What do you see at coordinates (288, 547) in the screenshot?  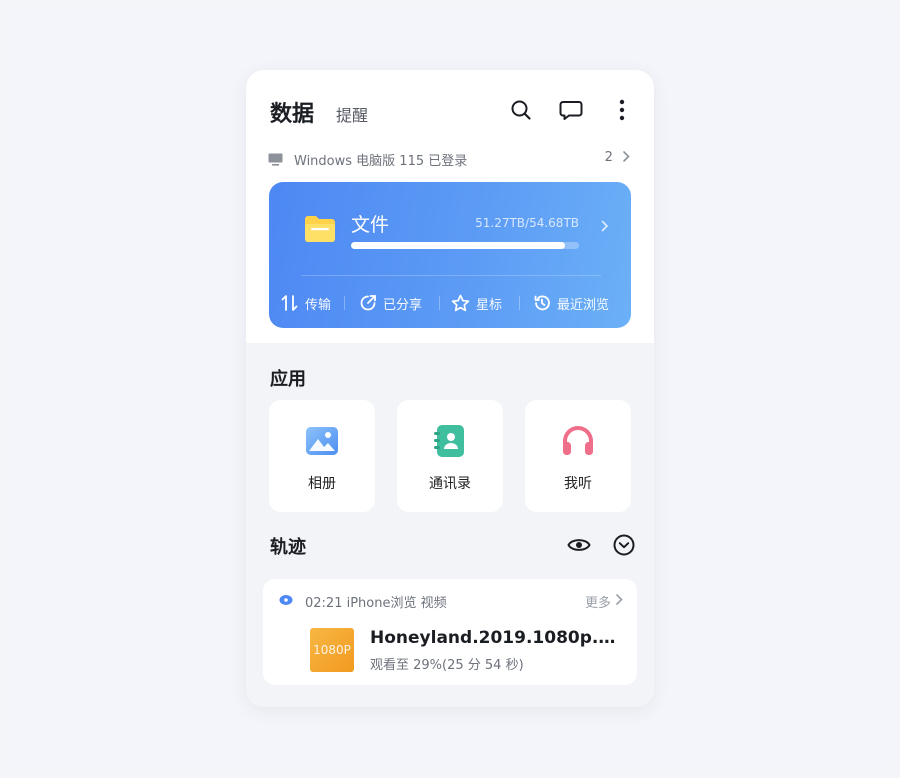 I see `track-section-title: 轨迹` at bounding box center [288, 547].